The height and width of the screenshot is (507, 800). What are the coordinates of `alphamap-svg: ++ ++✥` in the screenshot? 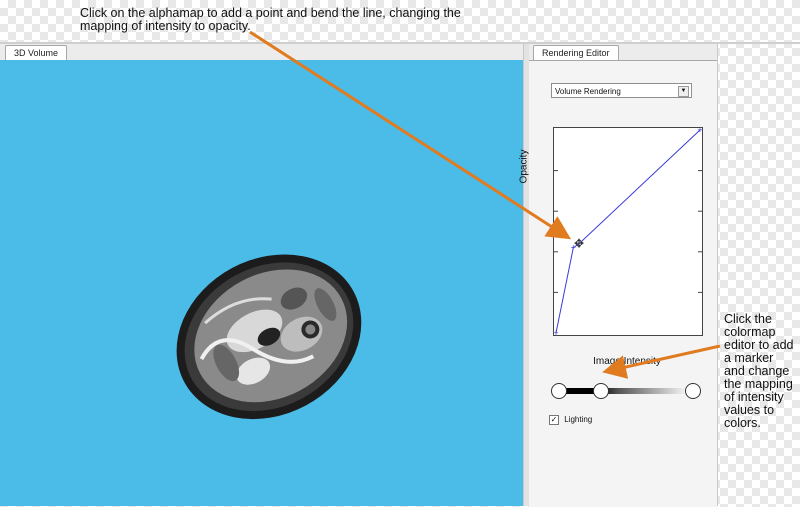 It's located at (628, 231).